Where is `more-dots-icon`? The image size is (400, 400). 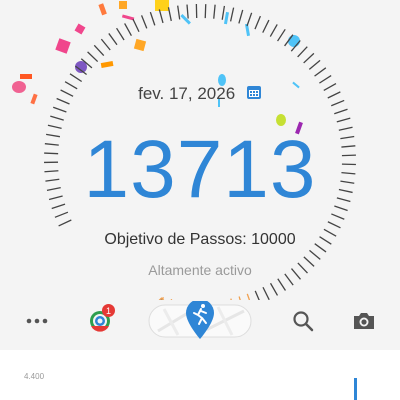 more-dots-icon is located at coordinates (37, 321).